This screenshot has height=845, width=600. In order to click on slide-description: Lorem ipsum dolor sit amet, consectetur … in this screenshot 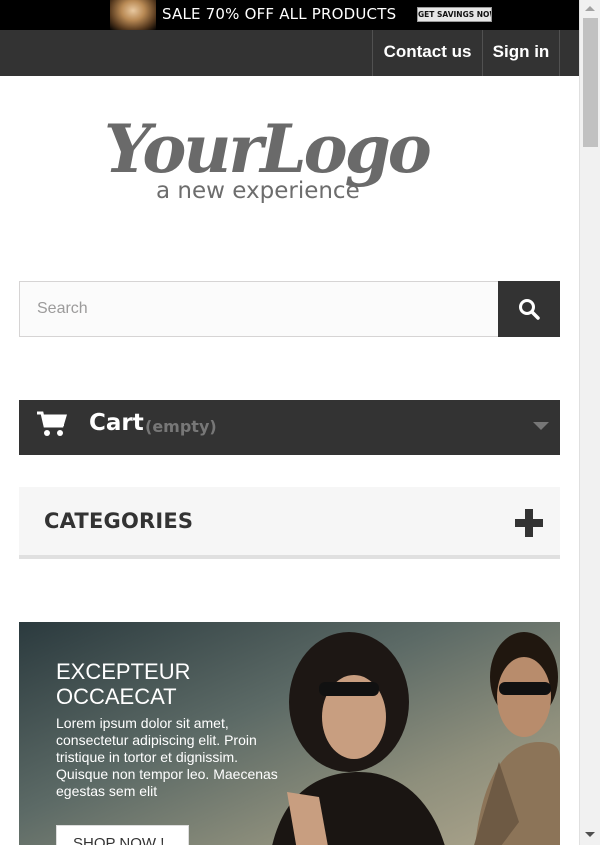, I will do `click(167, 757)`.